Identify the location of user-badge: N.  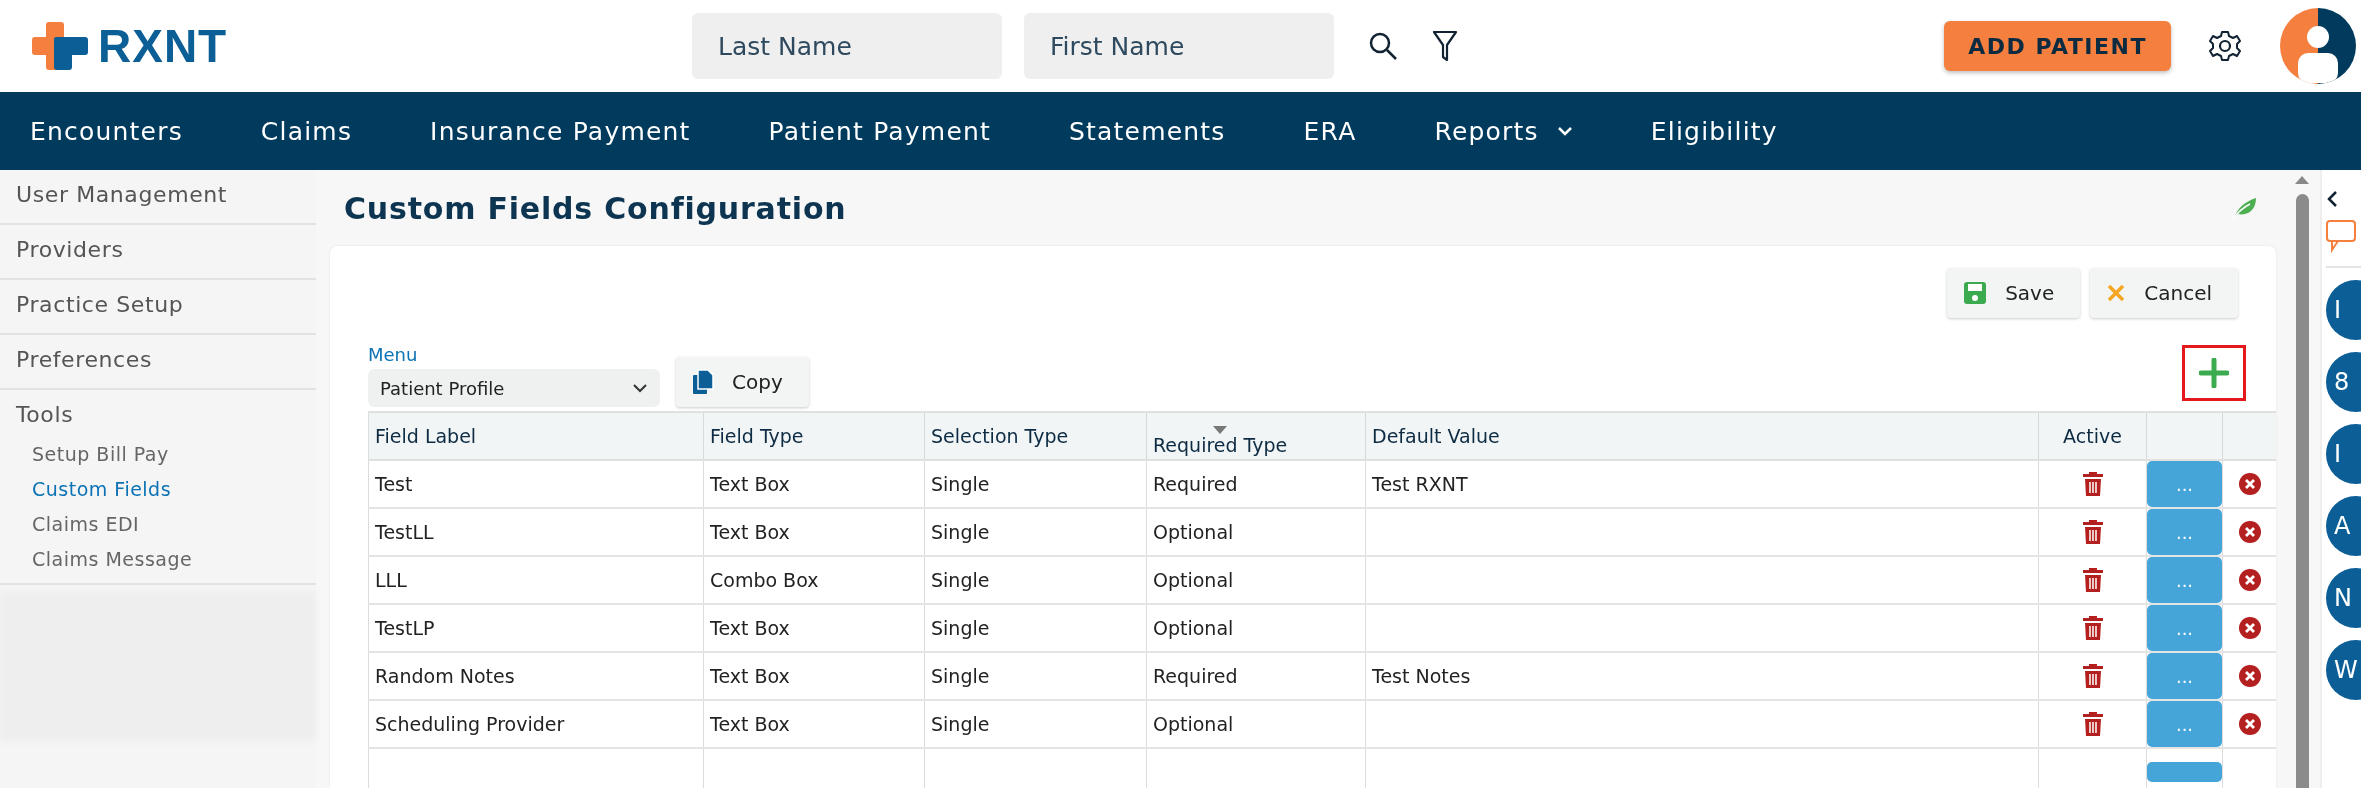
(2343, 598).